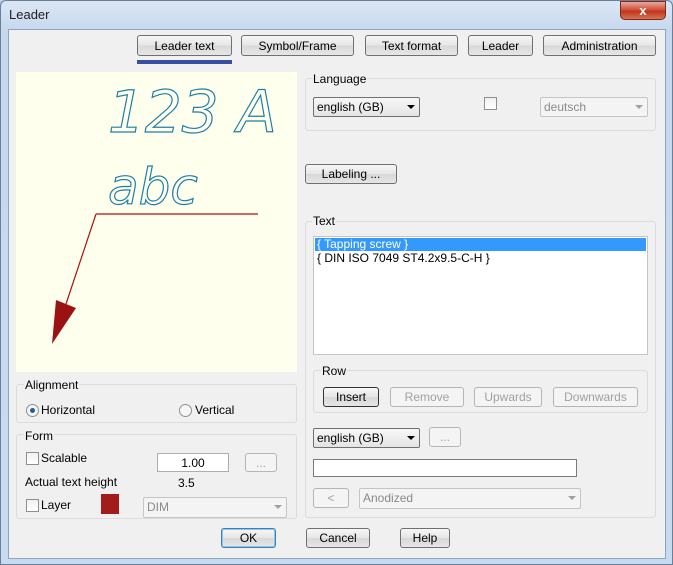  What do you see at coordinates (351, 397) in the screenshot?
I see `insert-button: Insert` at bounding box center [351, 397].